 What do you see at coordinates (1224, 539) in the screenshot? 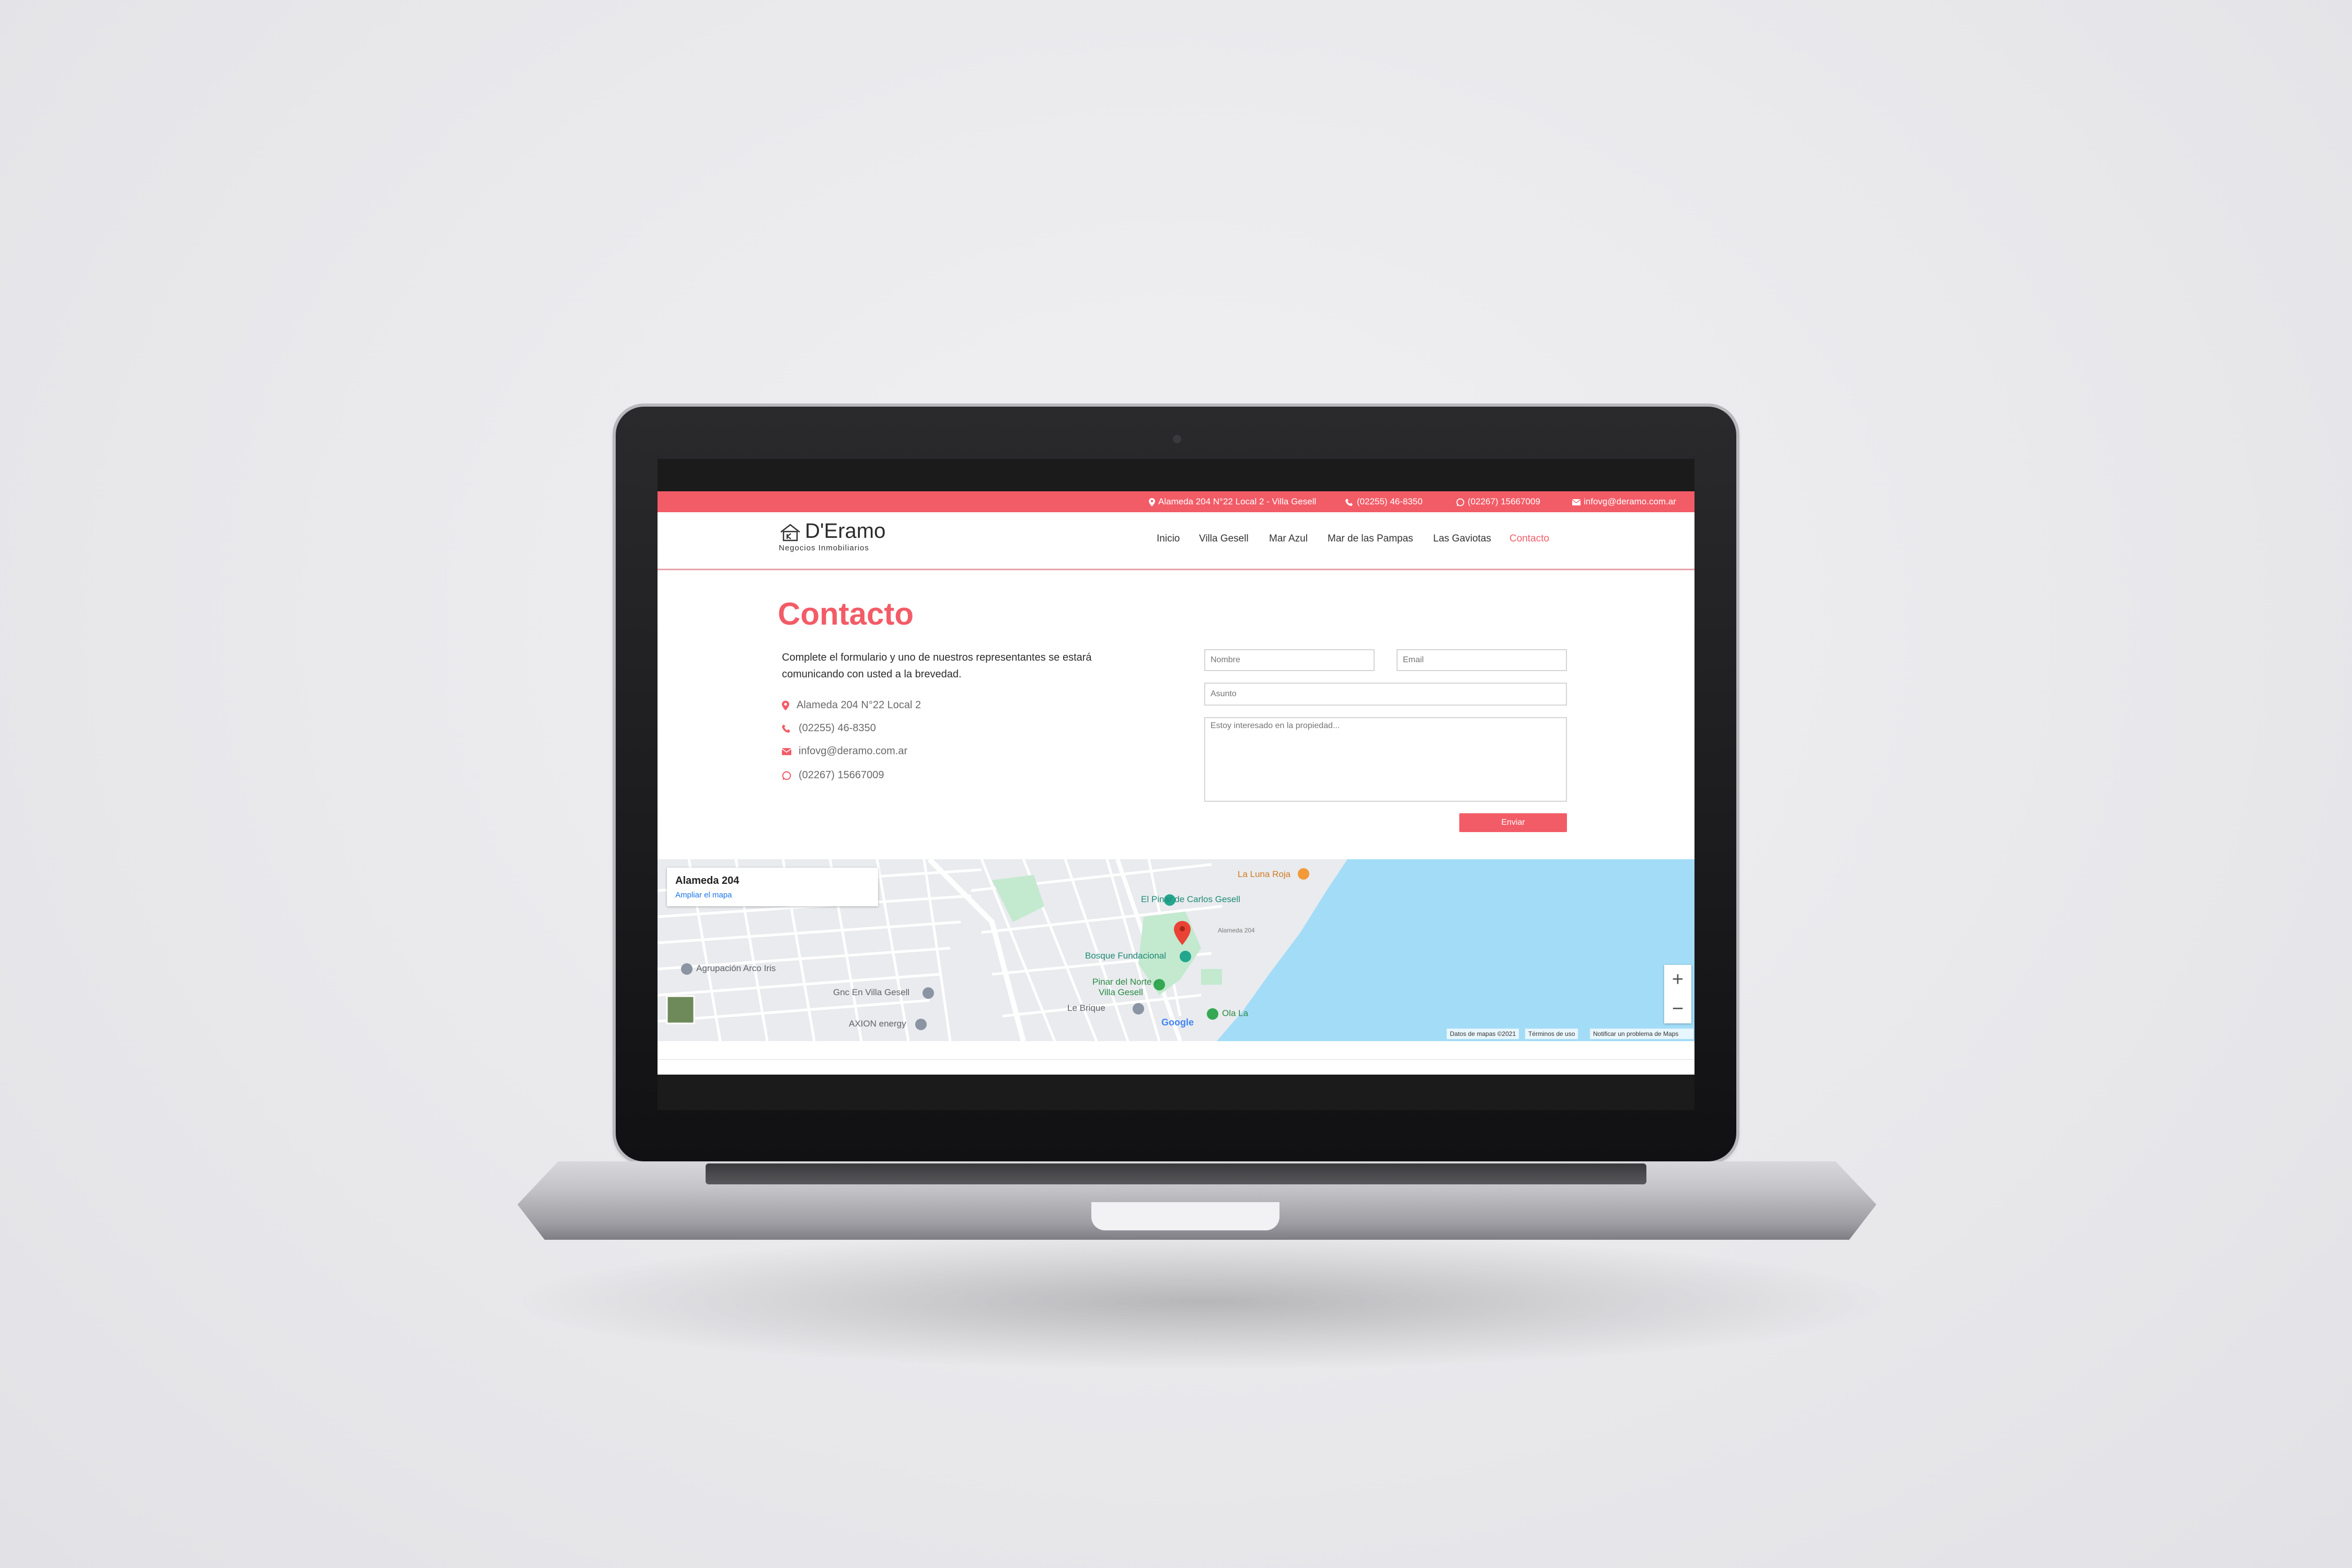
I see `nav-villa-gesell: Villa Gesell` at bounding box center [1224, 539].